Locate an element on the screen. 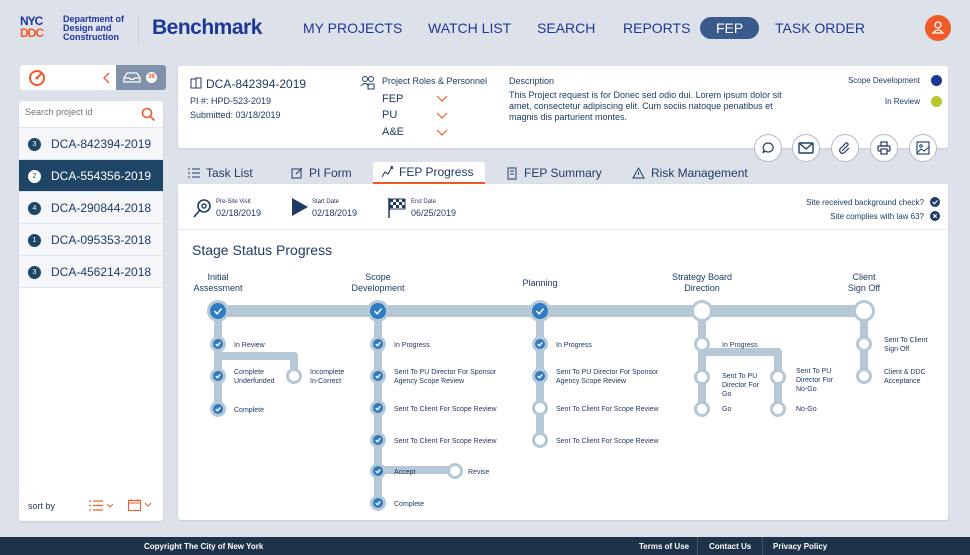 The width and height of the screenshot is (970, 555). user-icon is located at coordinates (938, 27).